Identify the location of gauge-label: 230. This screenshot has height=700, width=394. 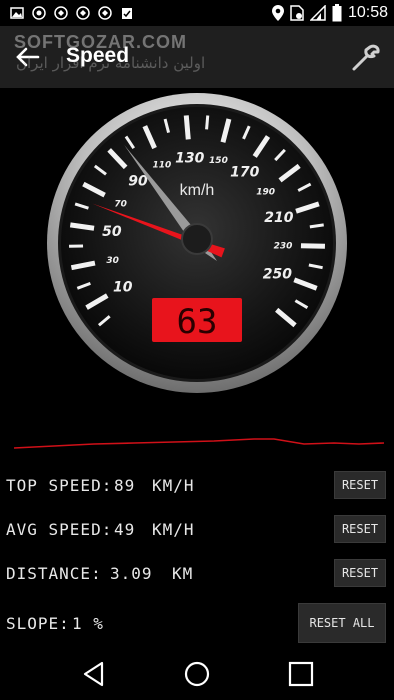
(283, 246).